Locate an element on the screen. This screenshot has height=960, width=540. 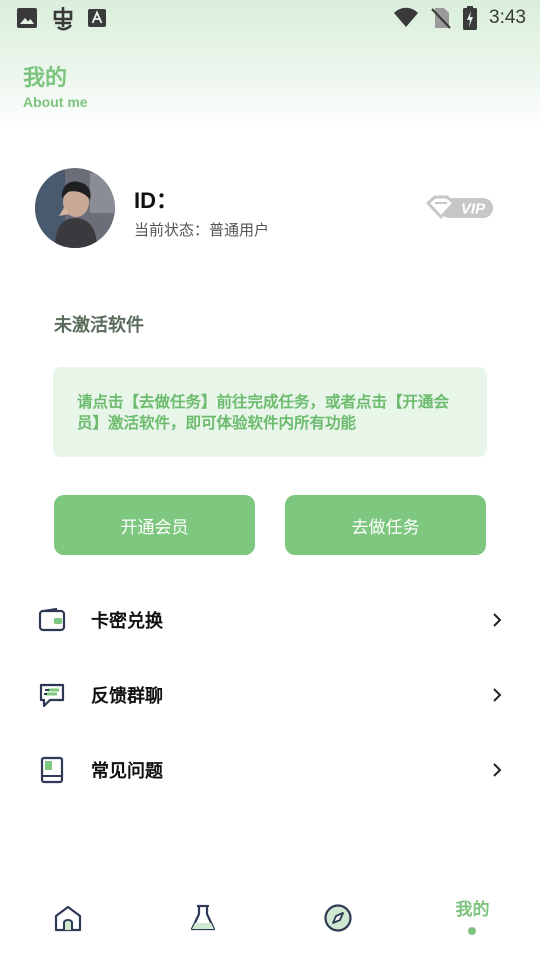
nav-tab-discover is located at coordinates (337, 920).